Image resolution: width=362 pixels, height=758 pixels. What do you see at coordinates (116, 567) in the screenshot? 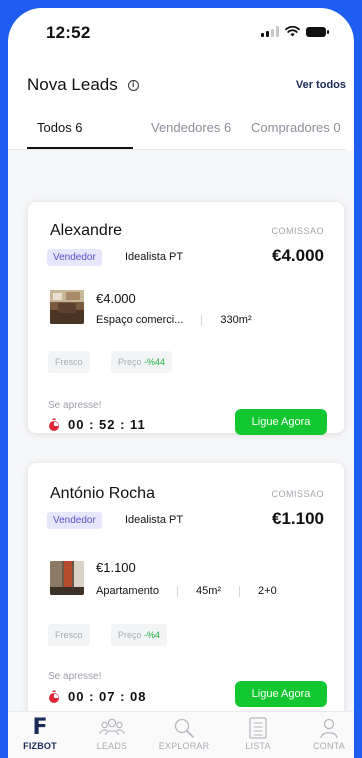
I see `property-price: €1.100` at bounding box center [116, 567].